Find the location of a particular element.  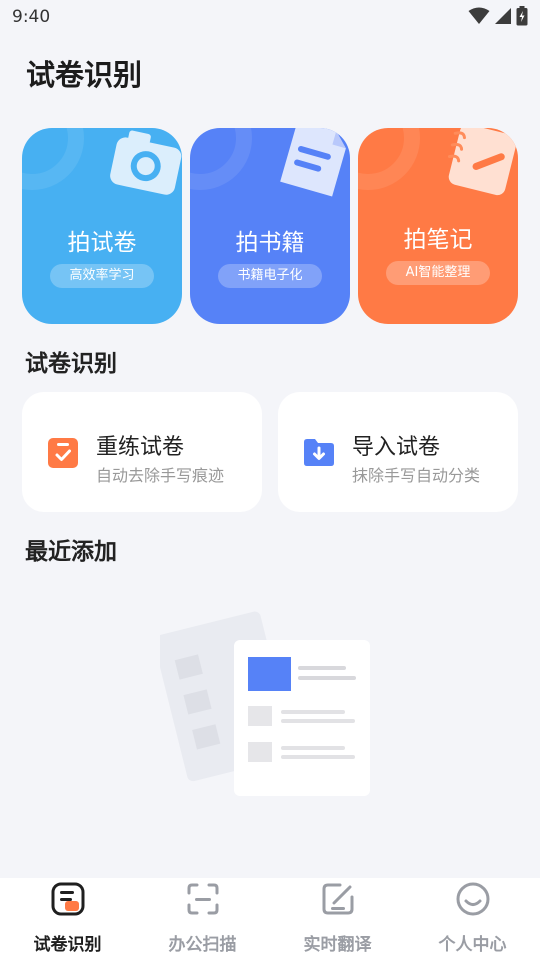

status-time: 9:40 is located at coordinates (31, 17).